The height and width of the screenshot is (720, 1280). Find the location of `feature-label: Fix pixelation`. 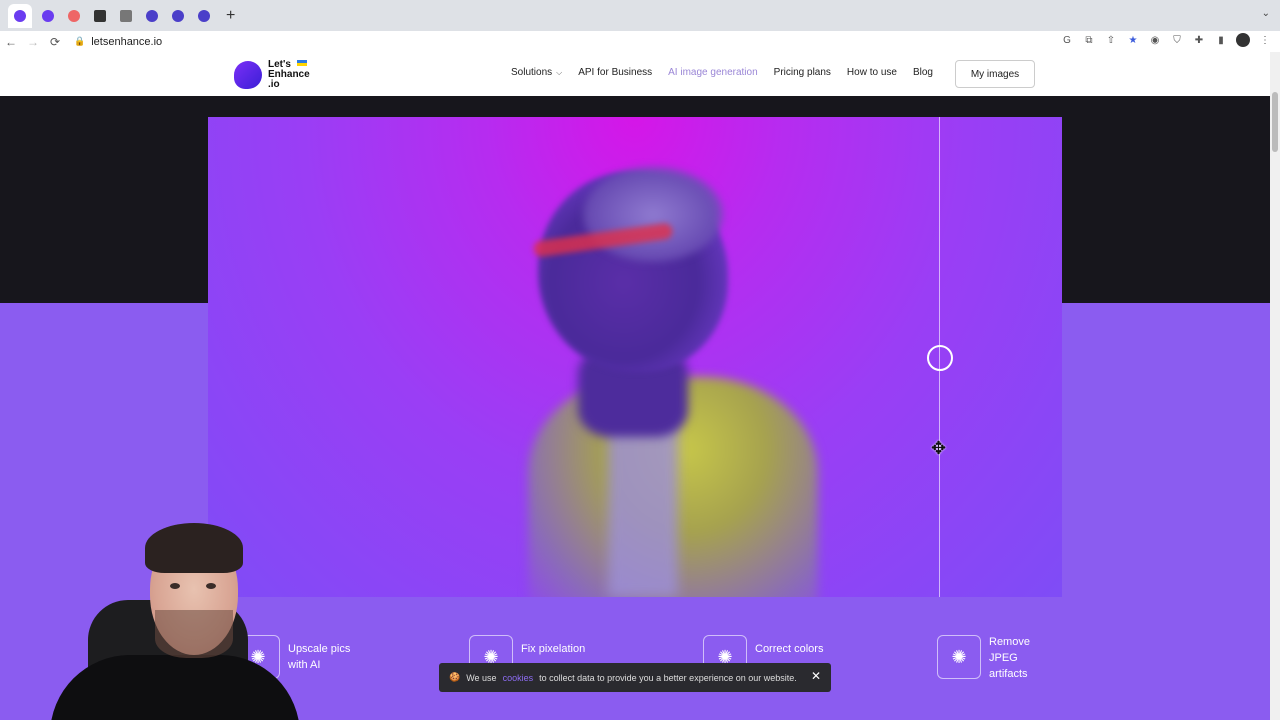

feature-label: Fix pixelation is located at coordinates (553, 649).